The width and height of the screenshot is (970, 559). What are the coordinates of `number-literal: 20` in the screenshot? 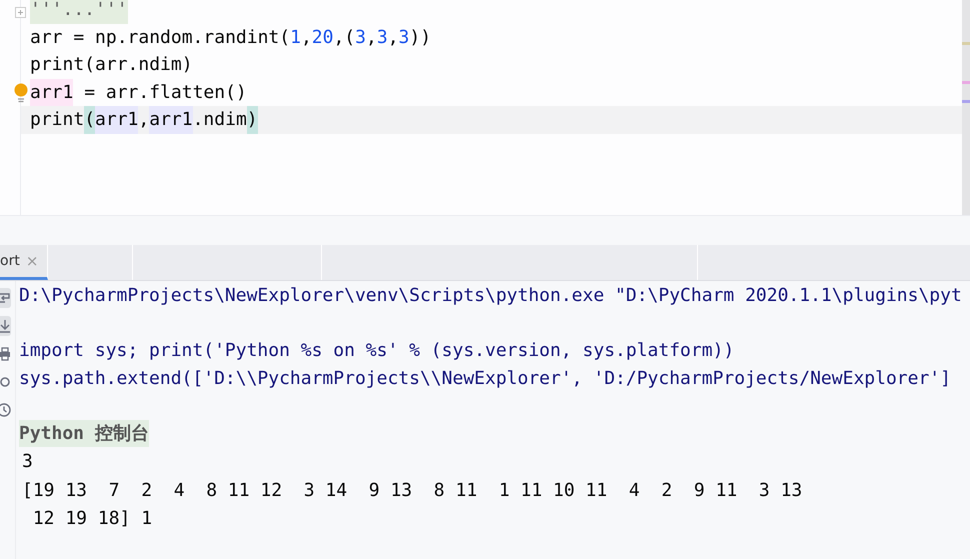 It's located at (323, 38).